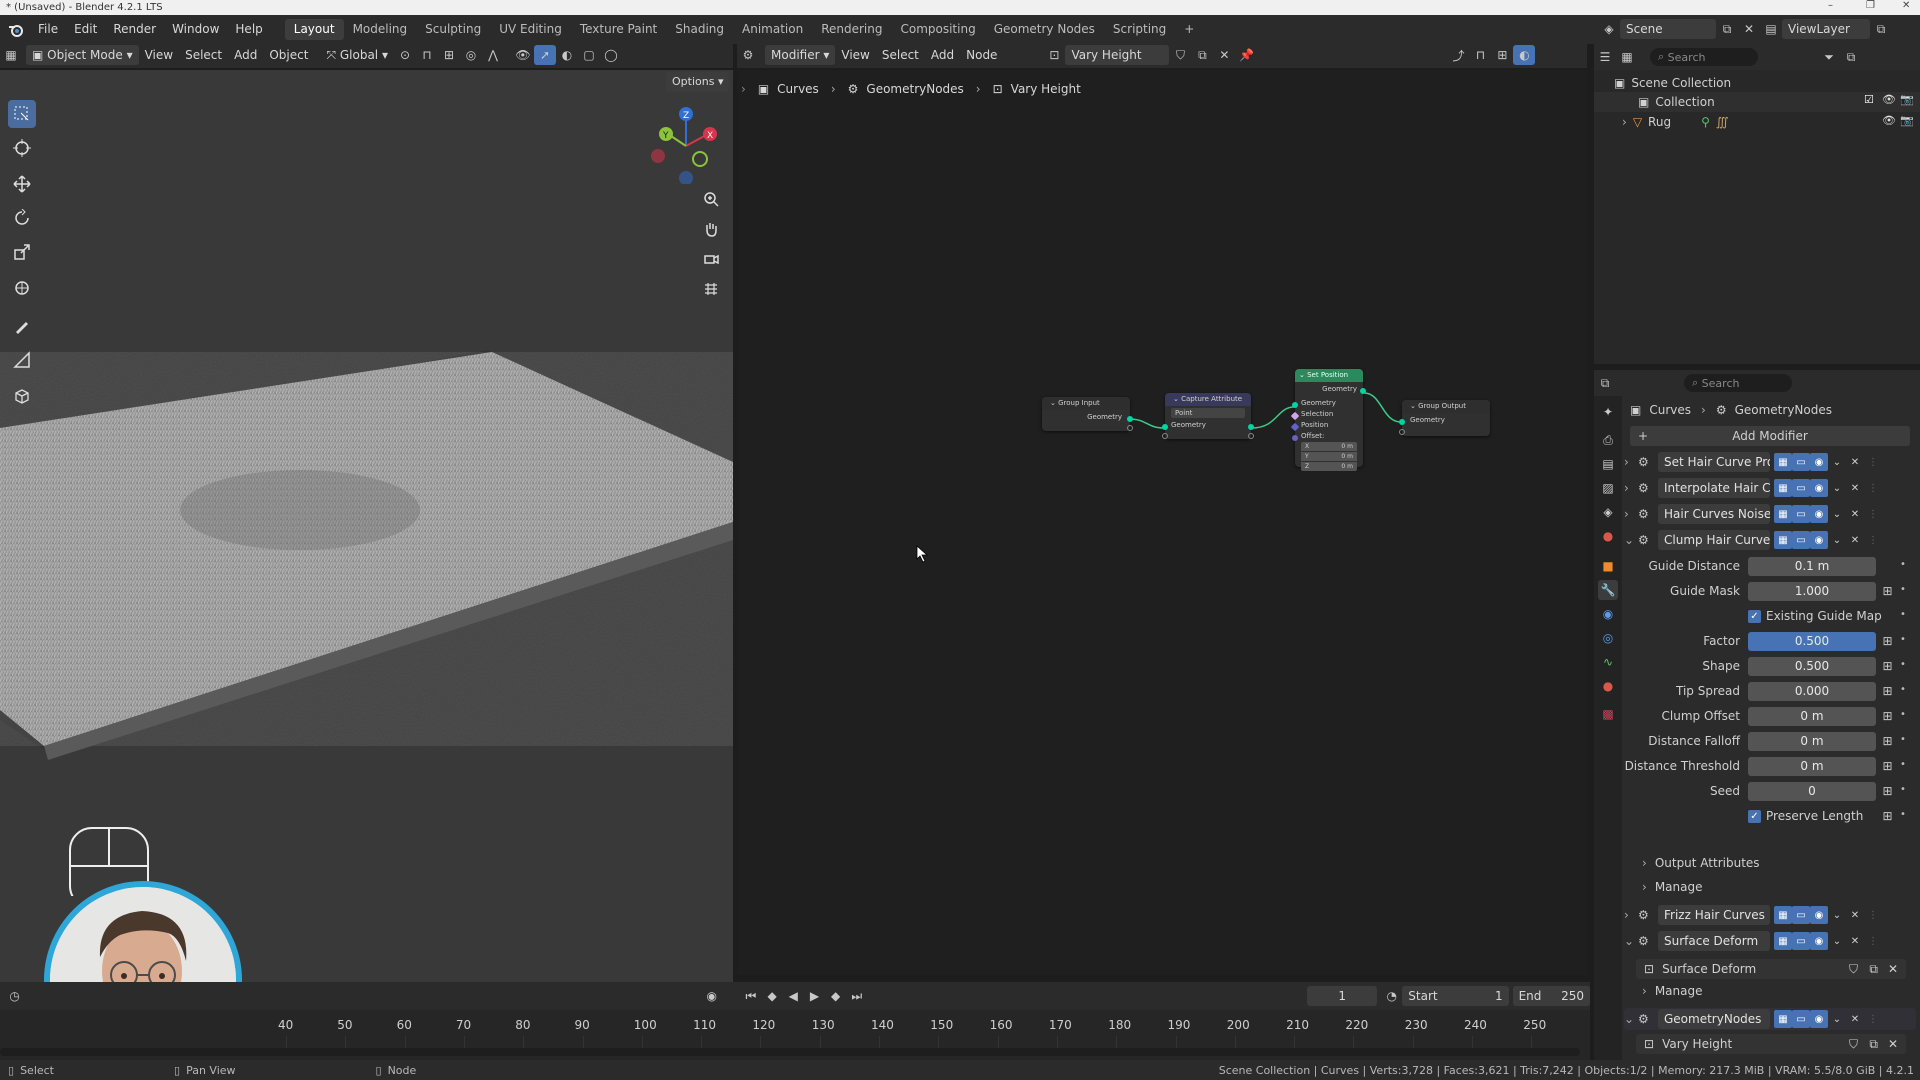  I want to click on surface-deform-node-group-field: ⊡ Surface Deform ⛉ ⧉ ✕, so click(1771, 969).